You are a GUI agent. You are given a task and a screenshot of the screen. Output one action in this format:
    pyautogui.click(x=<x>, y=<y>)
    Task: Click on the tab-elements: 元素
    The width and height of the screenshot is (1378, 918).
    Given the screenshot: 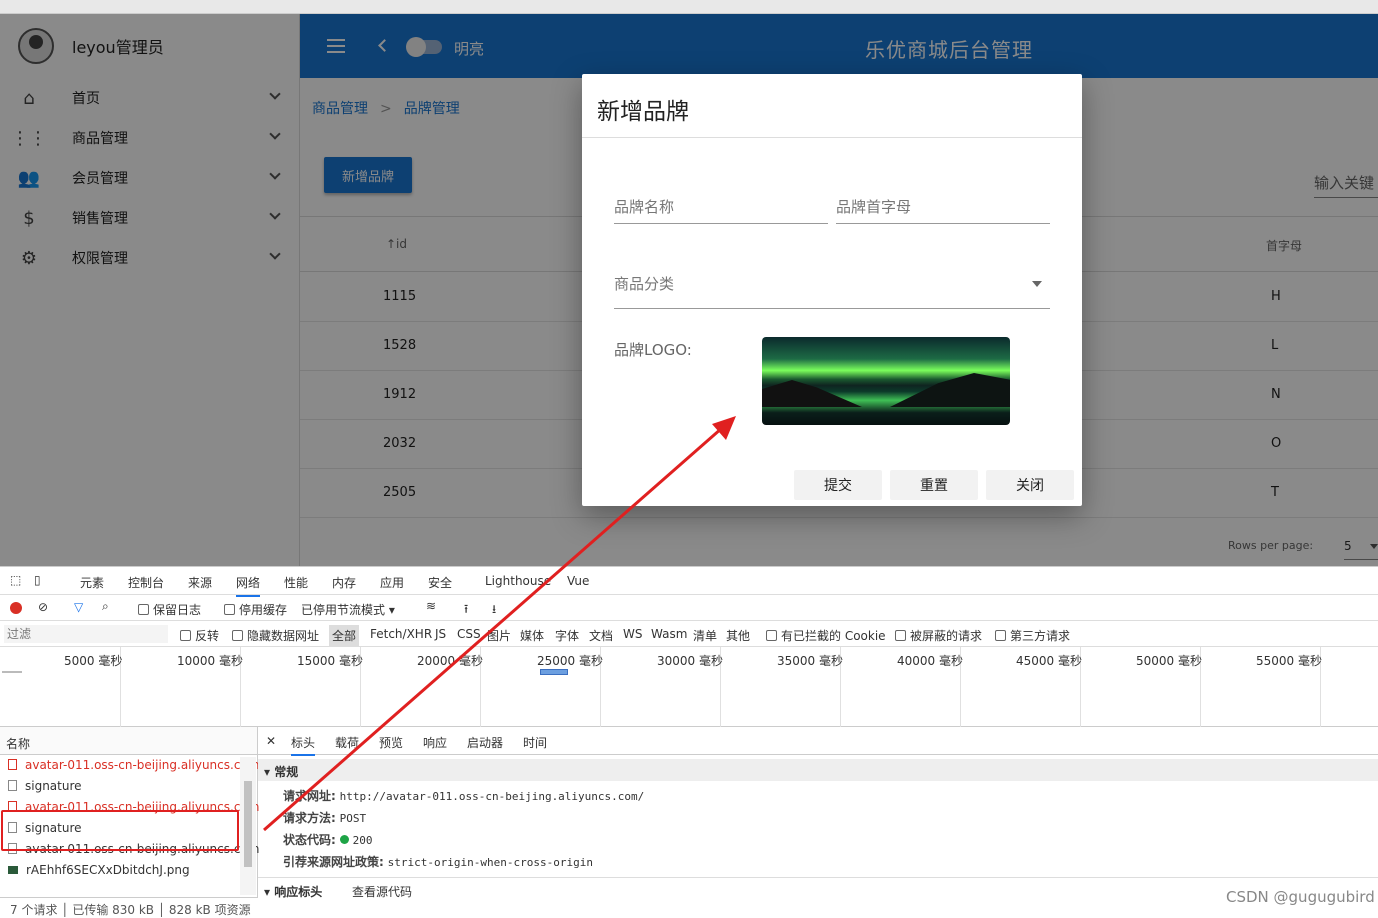 What is the action you would take?
    pyautogui.click(x=92, y=582)
    